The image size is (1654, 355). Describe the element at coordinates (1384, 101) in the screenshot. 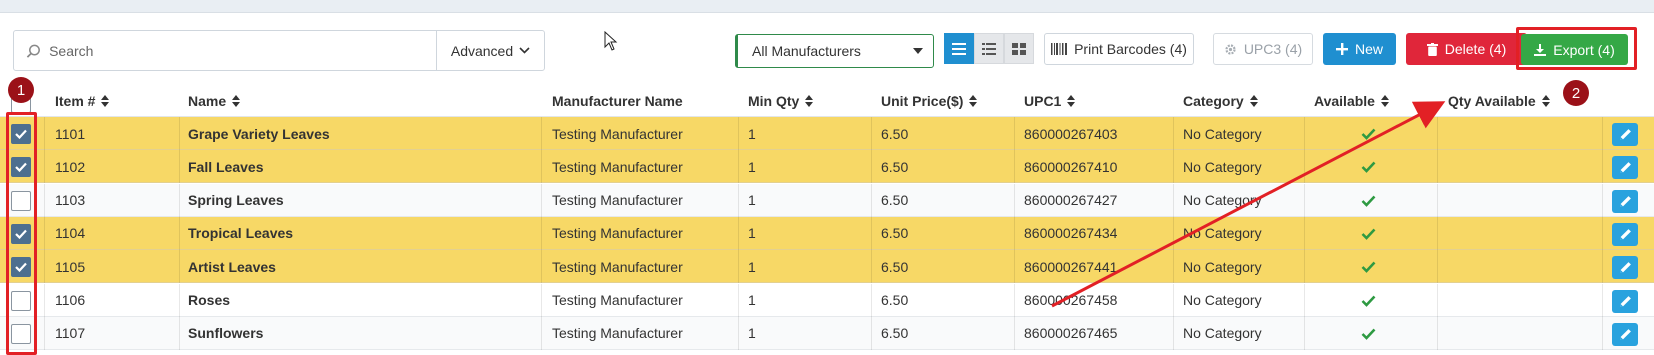

I see `sort-icon` at that location.